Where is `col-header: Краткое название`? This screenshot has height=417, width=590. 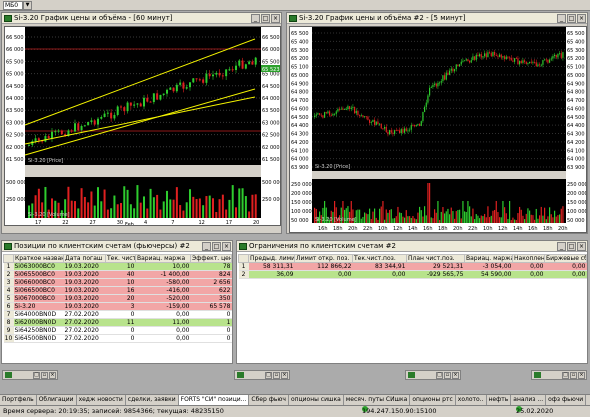 col-header: Краткое название is located at coordinates (38, 258).